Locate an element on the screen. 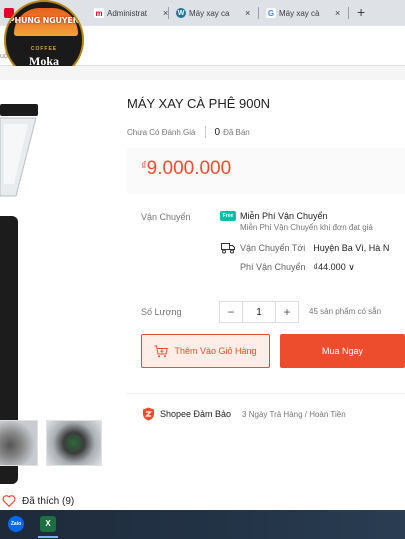 The width and height of the screenshot is (405, 539). add-to-cart-button: Thêm Vào Giỏ Hàng is located at coordinates (205, 351).